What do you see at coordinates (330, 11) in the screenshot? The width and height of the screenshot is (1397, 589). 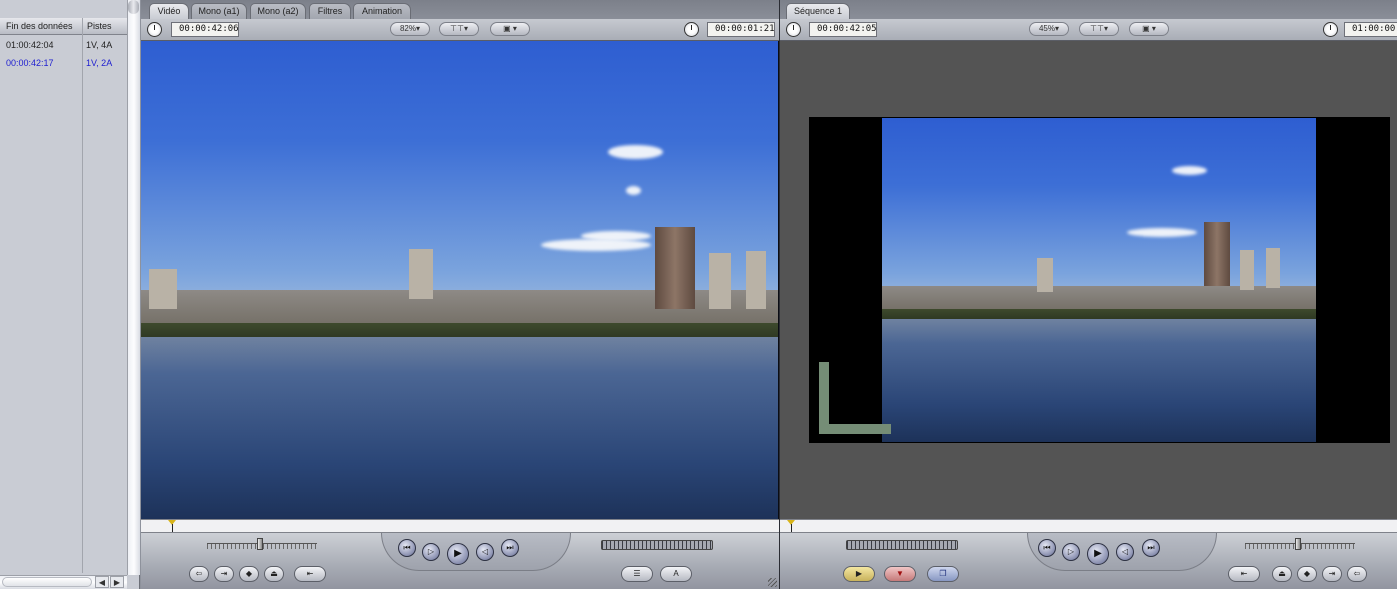 I see `tab-filters: Filtres` at bounding box center [330, 11].